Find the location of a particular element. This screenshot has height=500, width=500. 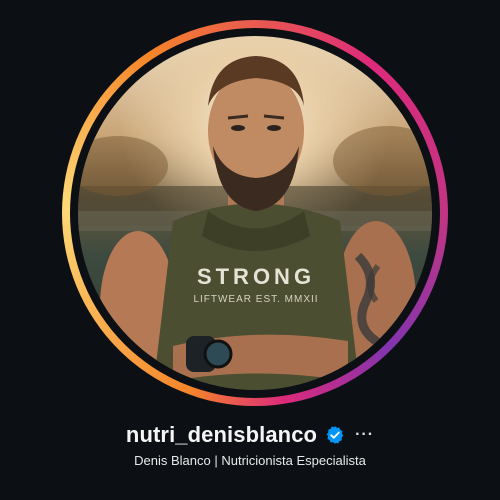

more-options-icon: ··· is located at coordinates (364, 435).